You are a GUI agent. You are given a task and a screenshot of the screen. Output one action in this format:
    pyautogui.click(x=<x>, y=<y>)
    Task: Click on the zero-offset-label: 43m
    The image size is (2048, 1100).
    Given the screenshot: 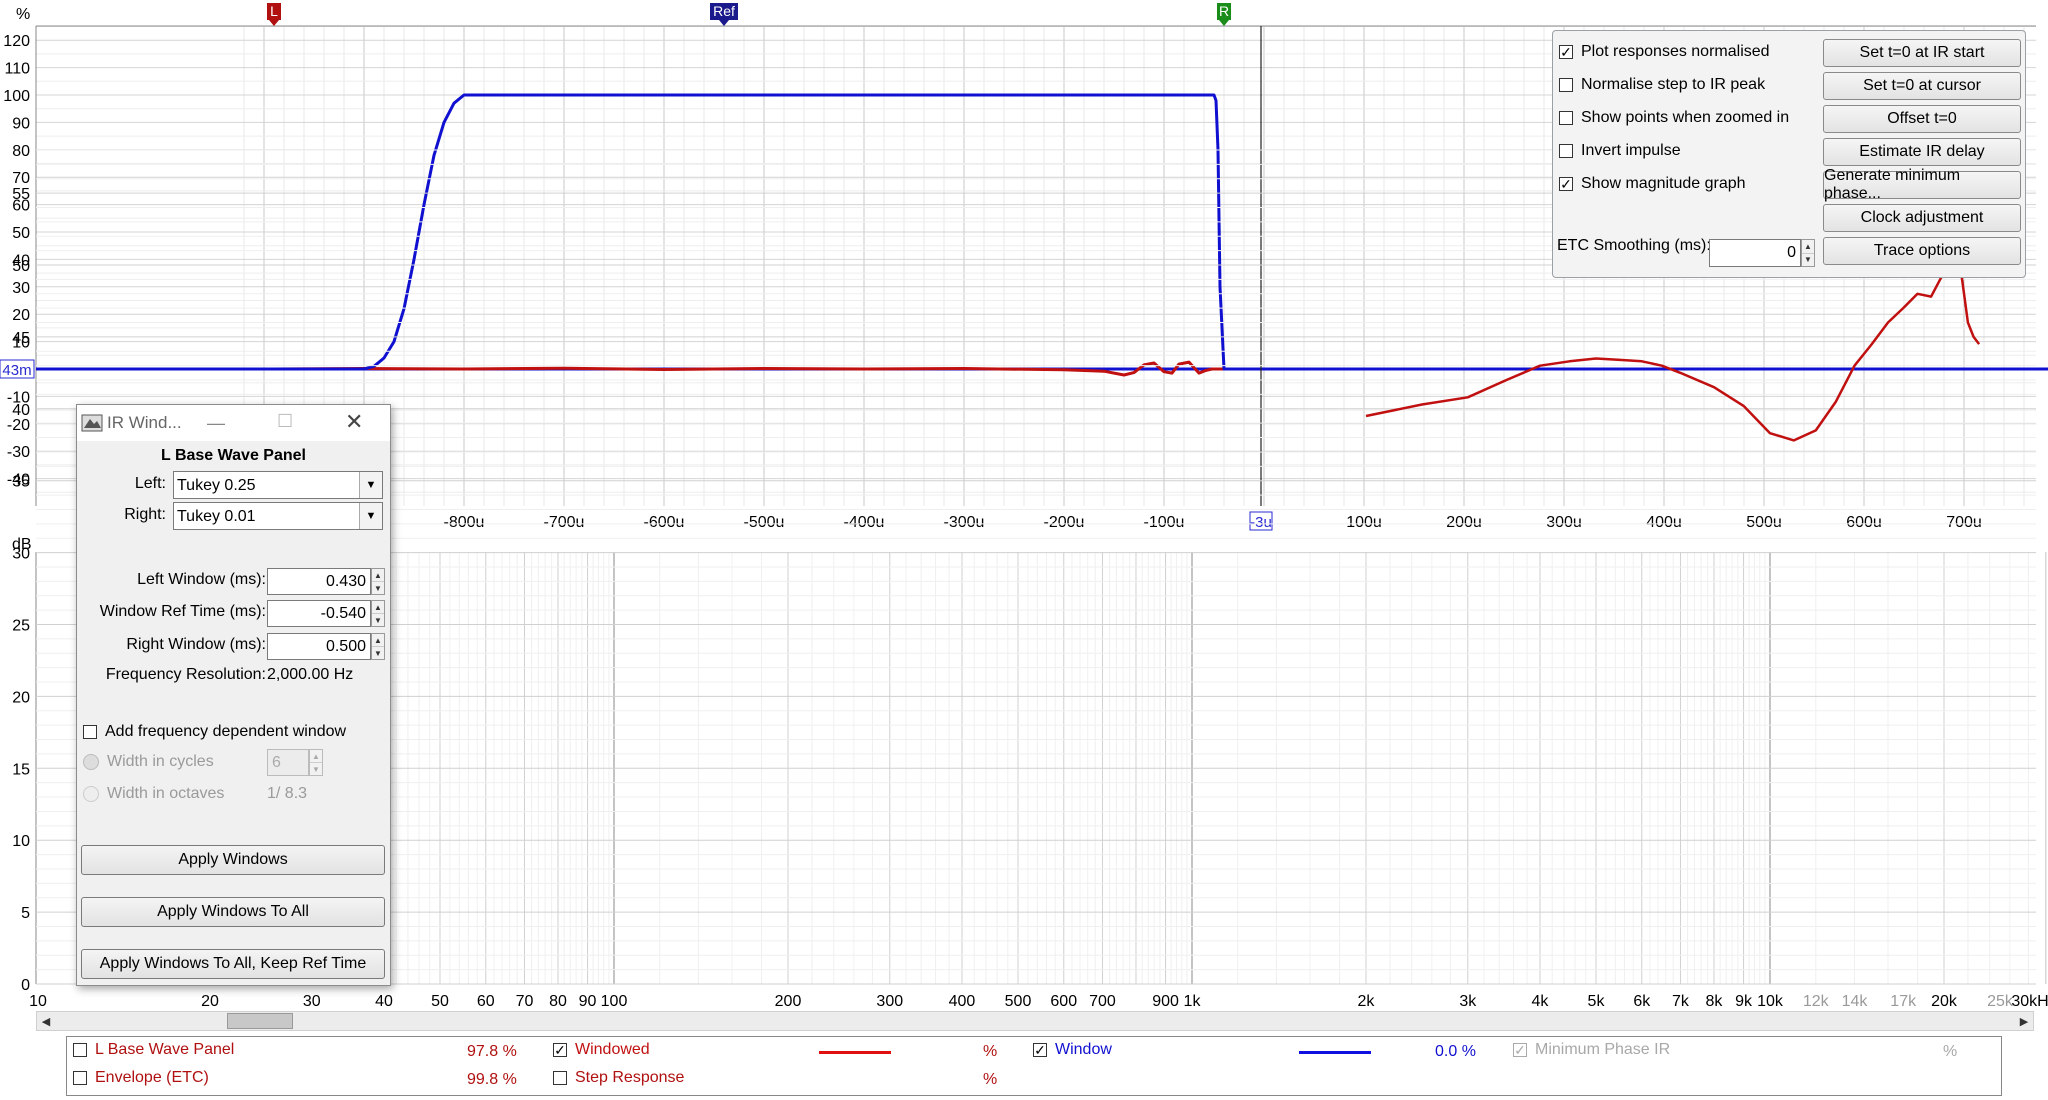 What is the action you would take?
    pyautogui.click(x=16, y=370)
    